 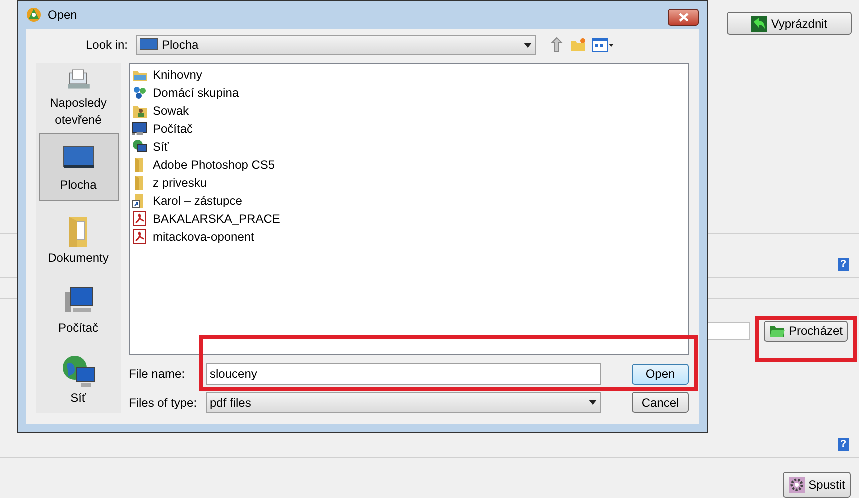 I want to click on look-in-dropdown: Plocha, so click(x=336, y=45).